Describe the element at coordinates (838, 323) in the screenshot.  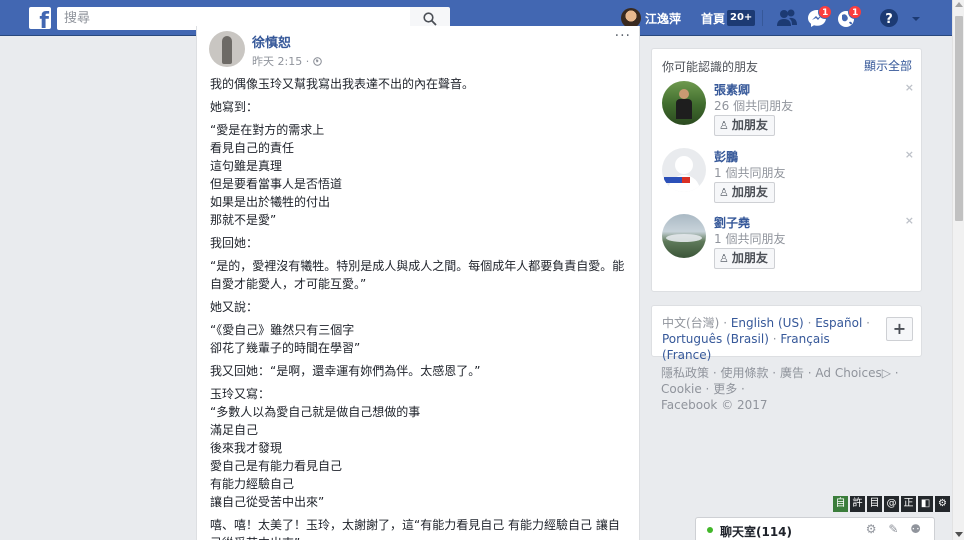
I see `language-link-spanish: Español` at that location.